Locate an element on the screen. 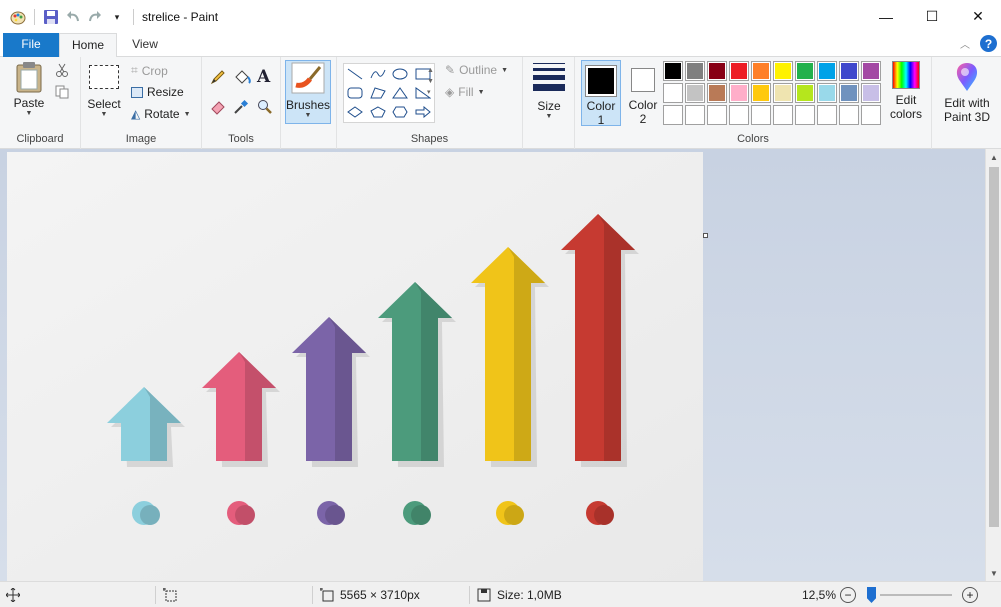 This screenshot has height=607, width=1001. fill-bucket-icon is located at coordinates (242, 78).